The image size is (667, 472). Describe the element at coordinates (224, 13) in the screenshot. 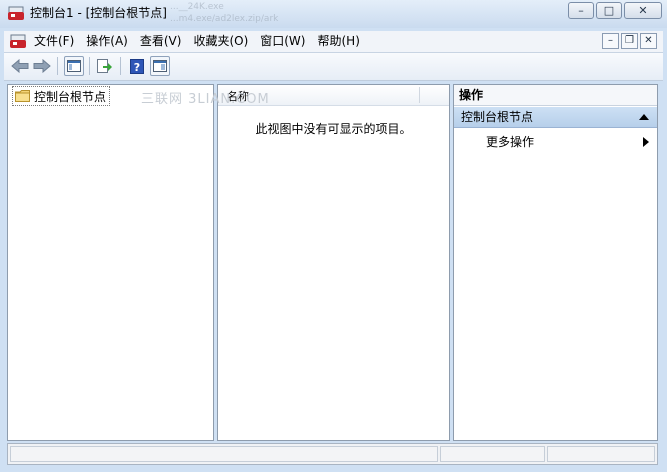

I see `background-window-text: ...__24K.exe ...m4.exe/ad2lex.zip/ark` at that location.